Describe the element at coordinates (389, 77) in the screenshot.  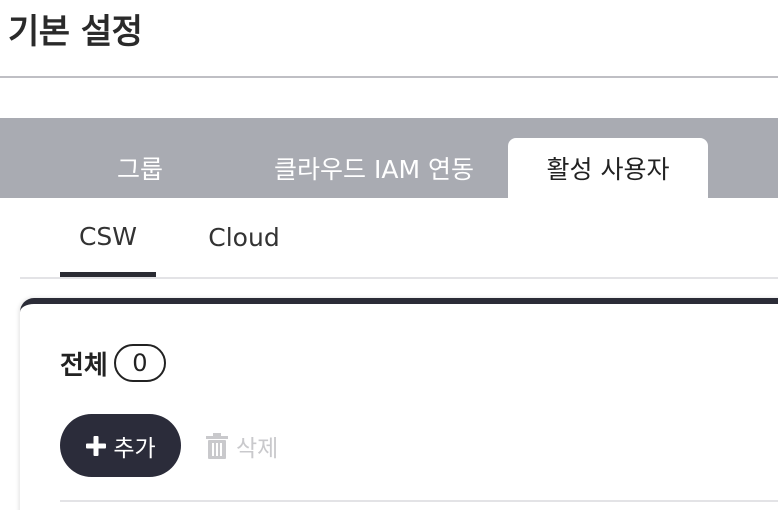
I see `title-divider` at that location.